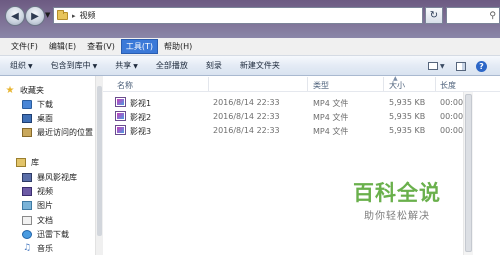 This screenshot has height=255, width=500. What do you see at coordinates (260, 65) in the screenshot?
I see `new-folder-button: 新建文件夹` at bounding box center [260, 65].